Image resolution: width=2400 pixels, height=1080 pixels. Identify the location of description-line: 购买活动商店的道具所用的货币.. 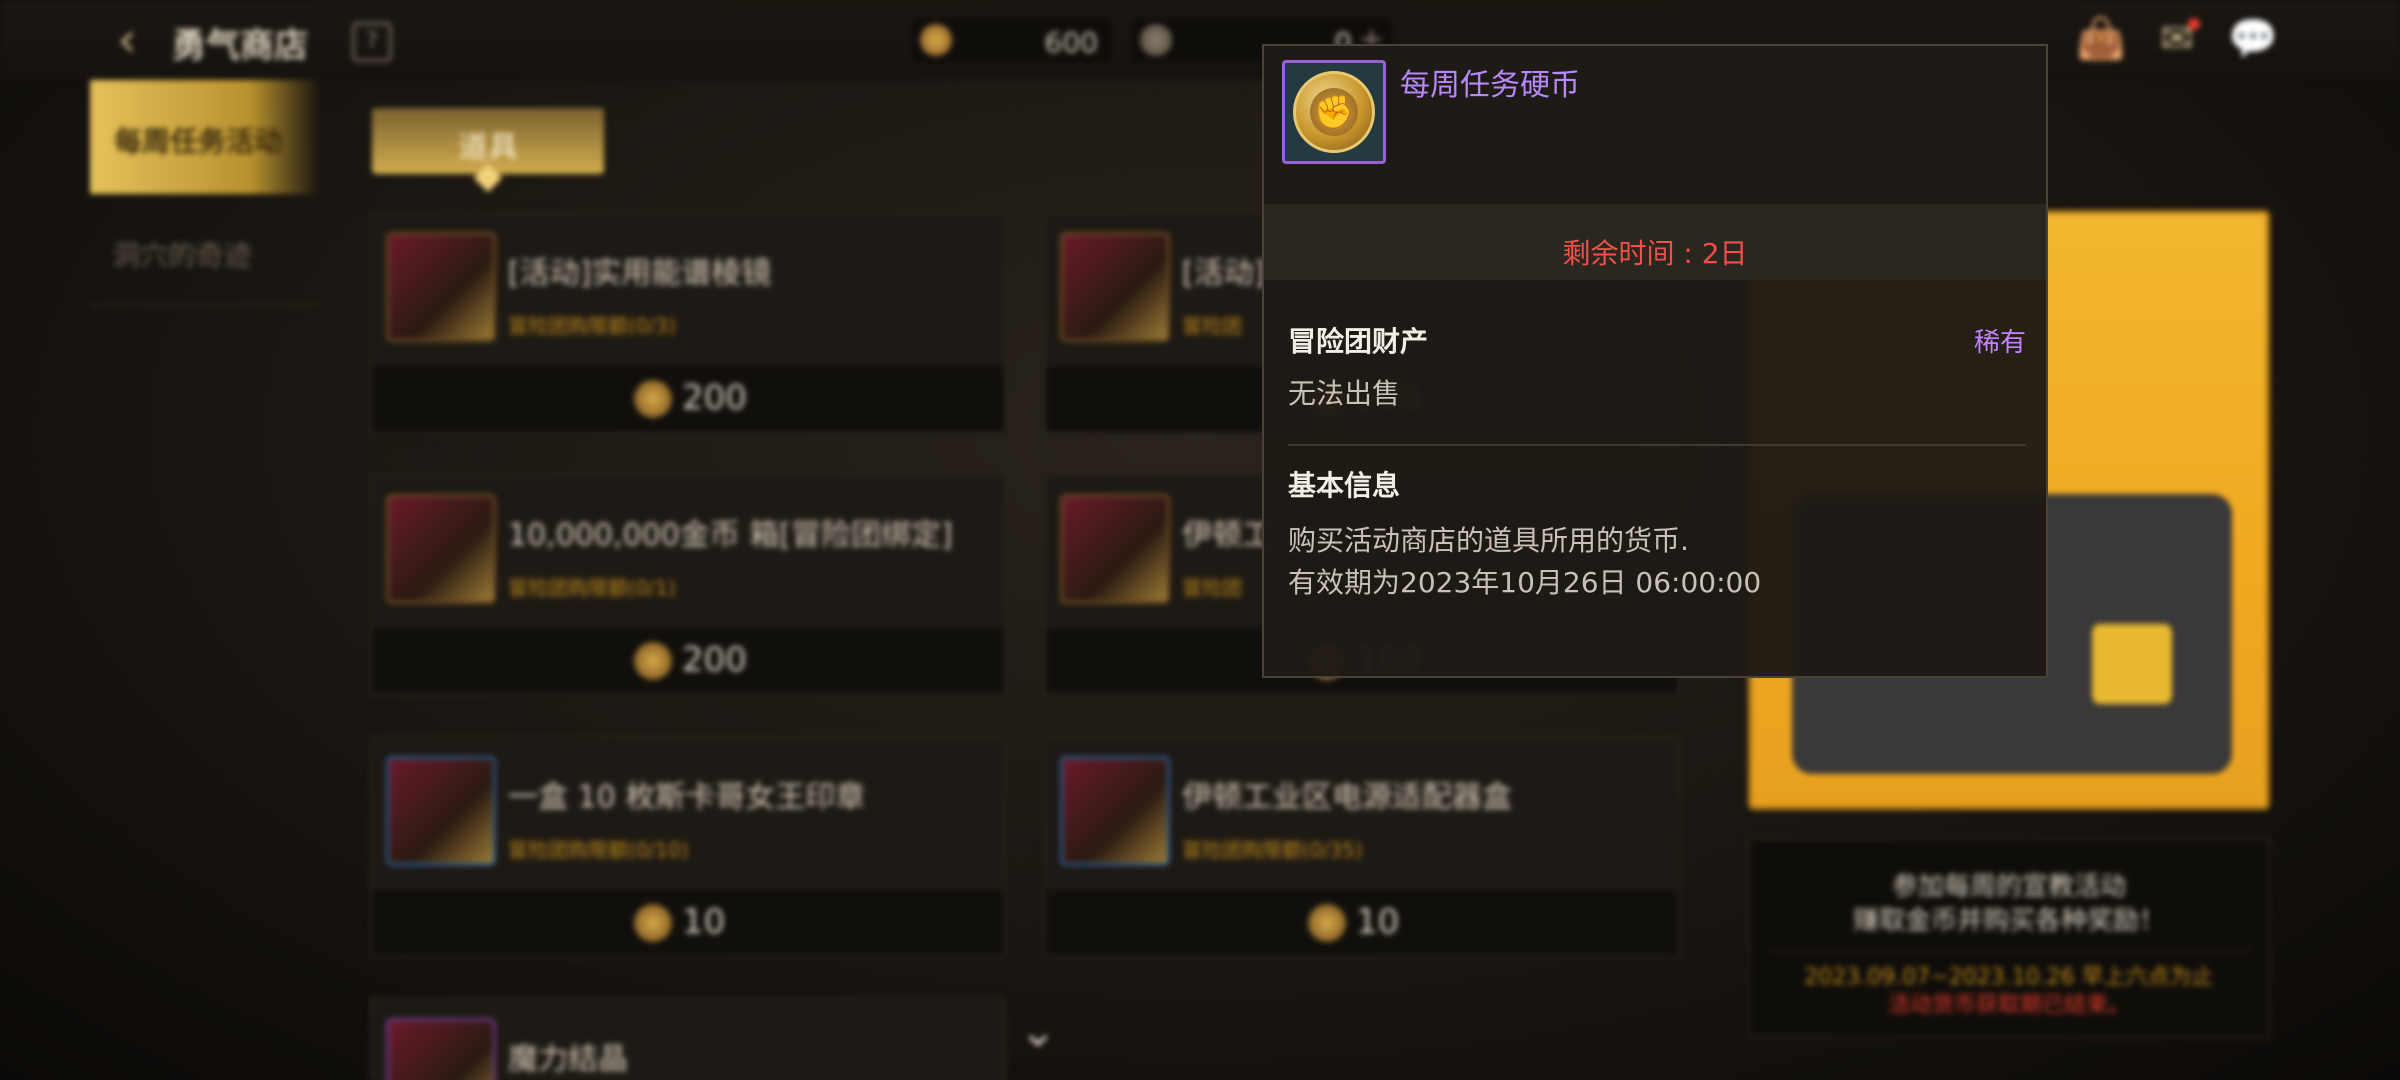
(1488, 540).